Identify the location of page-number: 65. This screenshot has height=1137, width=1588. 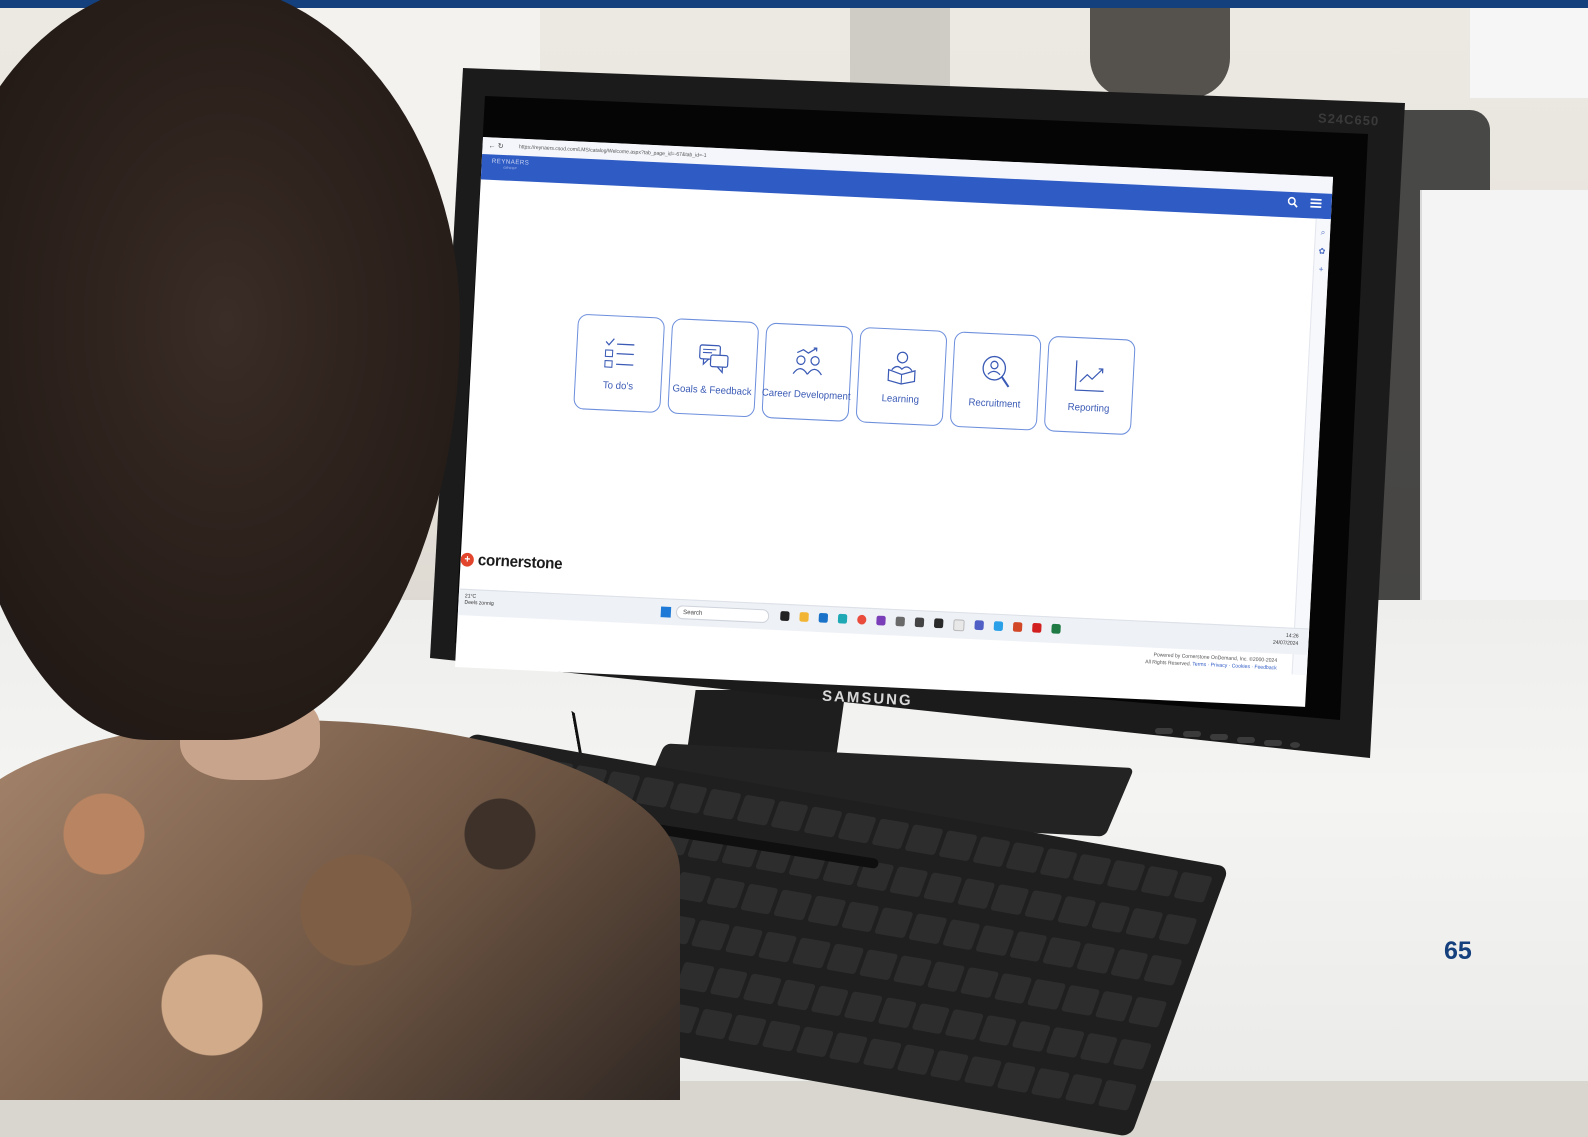
(1458, 951).